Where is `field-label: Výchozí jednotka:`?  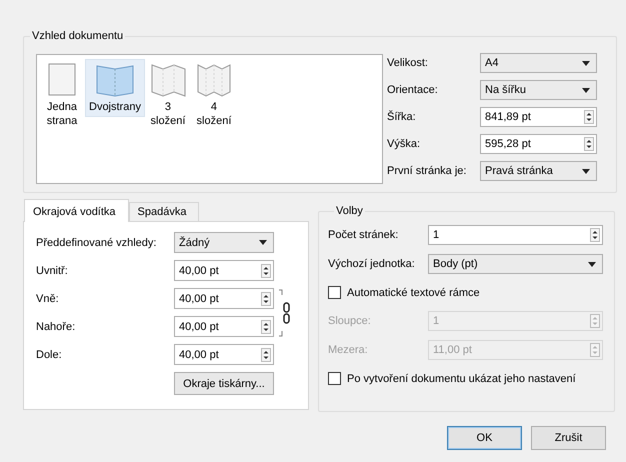
field-label: Výchozí jednotka: is located at coordinates (372, 264).